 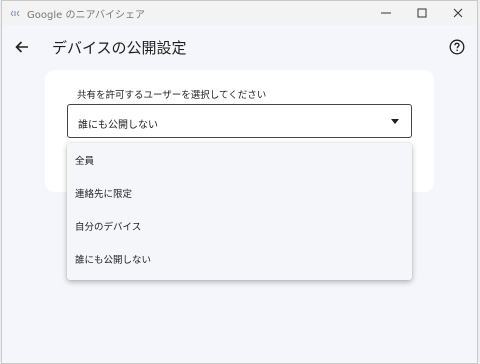 What do you see at coordinates (239, 259) in the screenshot?
I see `option-no-one: 誰にも公開しない` at bounding box center [239, 259].